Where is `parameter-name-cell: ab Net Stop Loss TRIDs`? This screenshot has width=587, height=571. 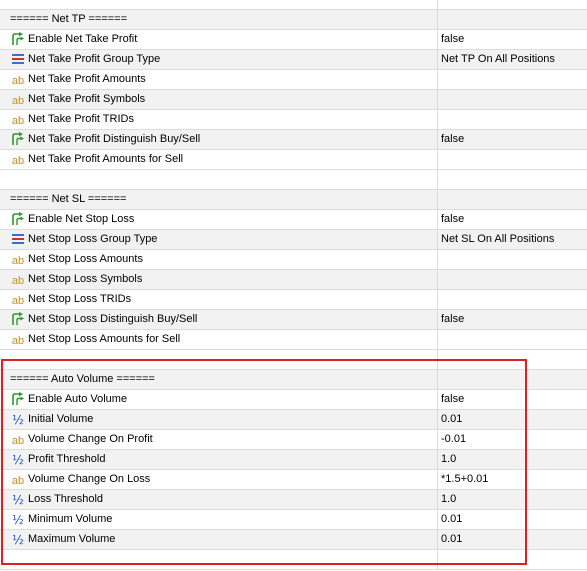 parameter-name-cell: ab Net Stop Loss TRIDs is located at coordinates (219, 299).